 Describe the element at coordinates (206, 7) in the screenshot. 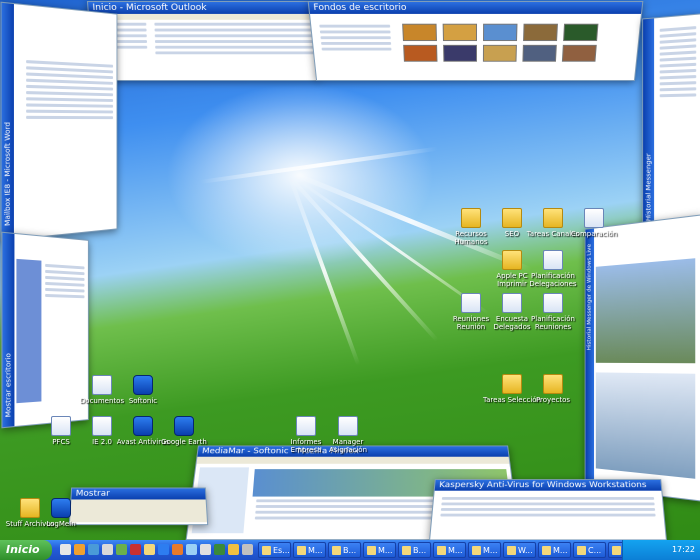

I see `outlook-title: Inicio - Microsoft Outlook` at that location.